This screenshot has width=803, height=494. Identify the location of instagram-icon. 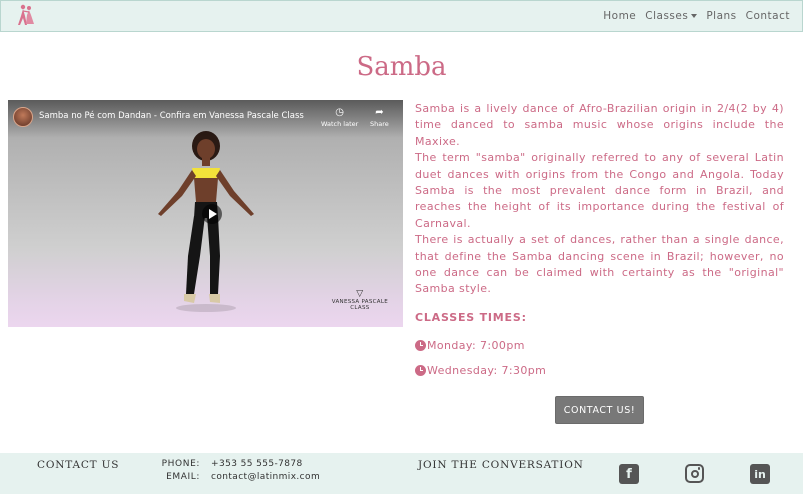
(694, 473).